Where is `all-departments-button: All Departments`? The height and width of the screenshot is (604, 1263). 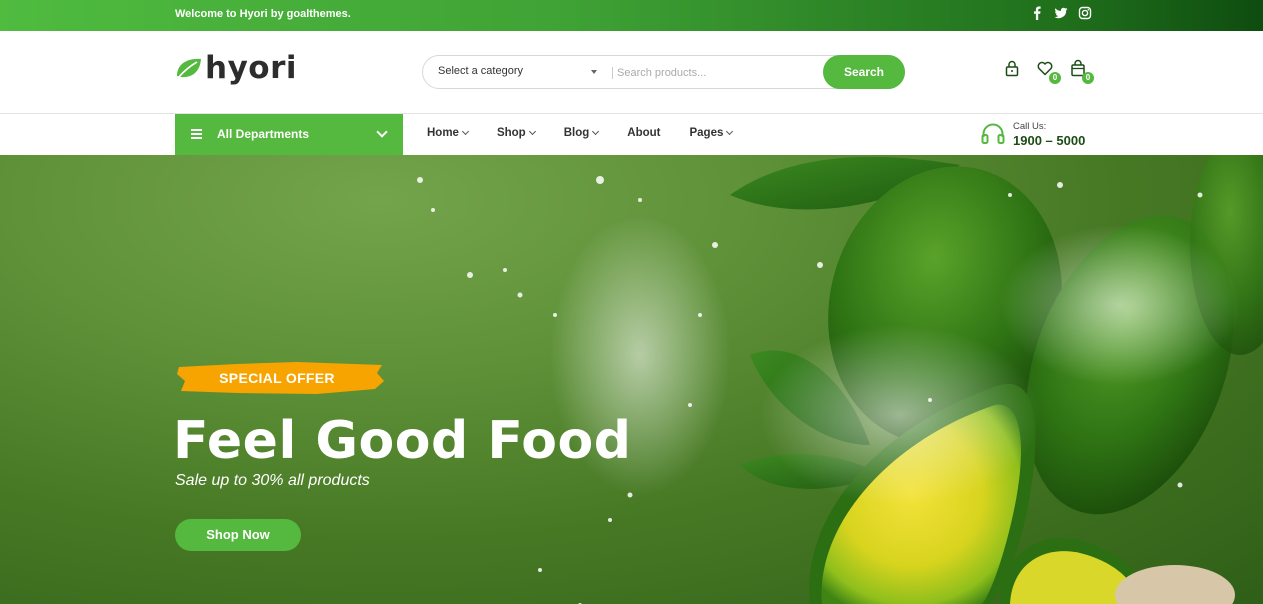
all-departments-button: All Departments is located at coordinates (289, 134).